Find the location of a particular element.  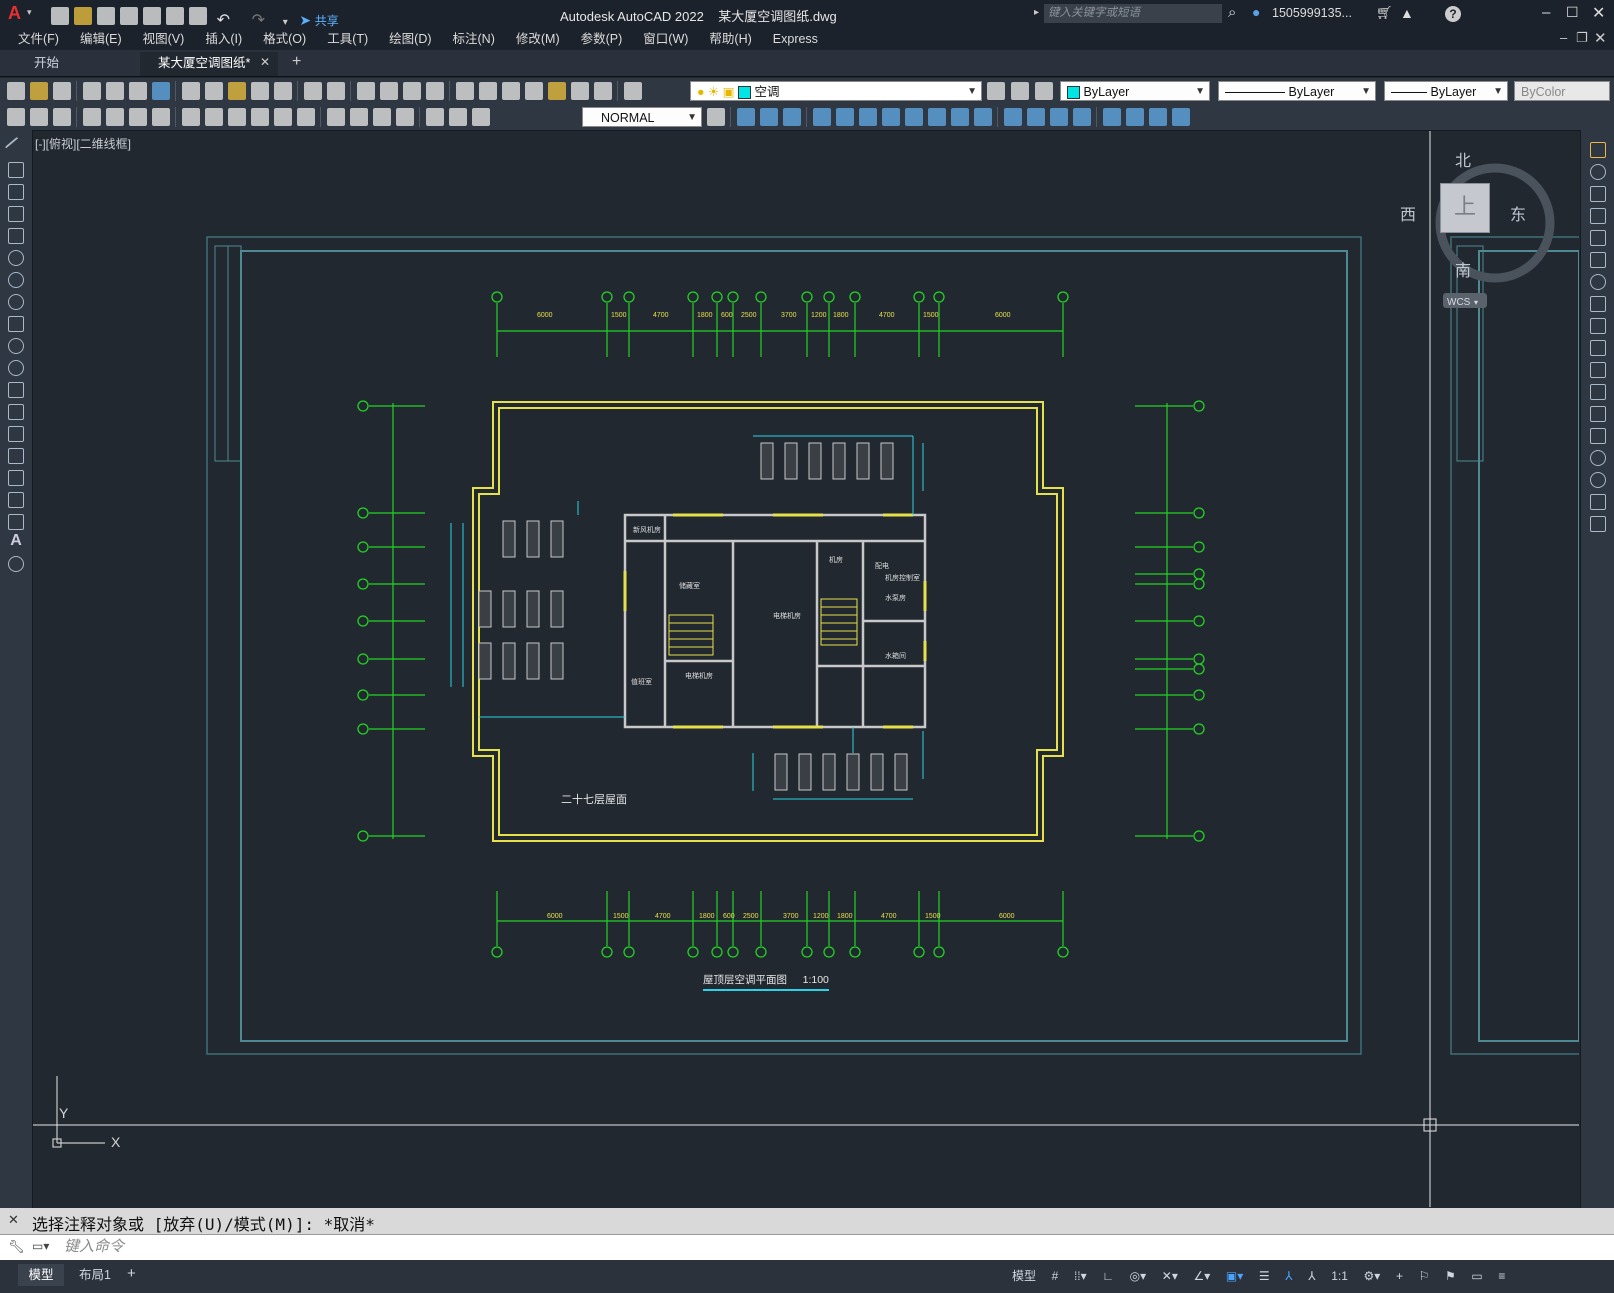

extend-tool-icon is located at coordinates (1598, 370).